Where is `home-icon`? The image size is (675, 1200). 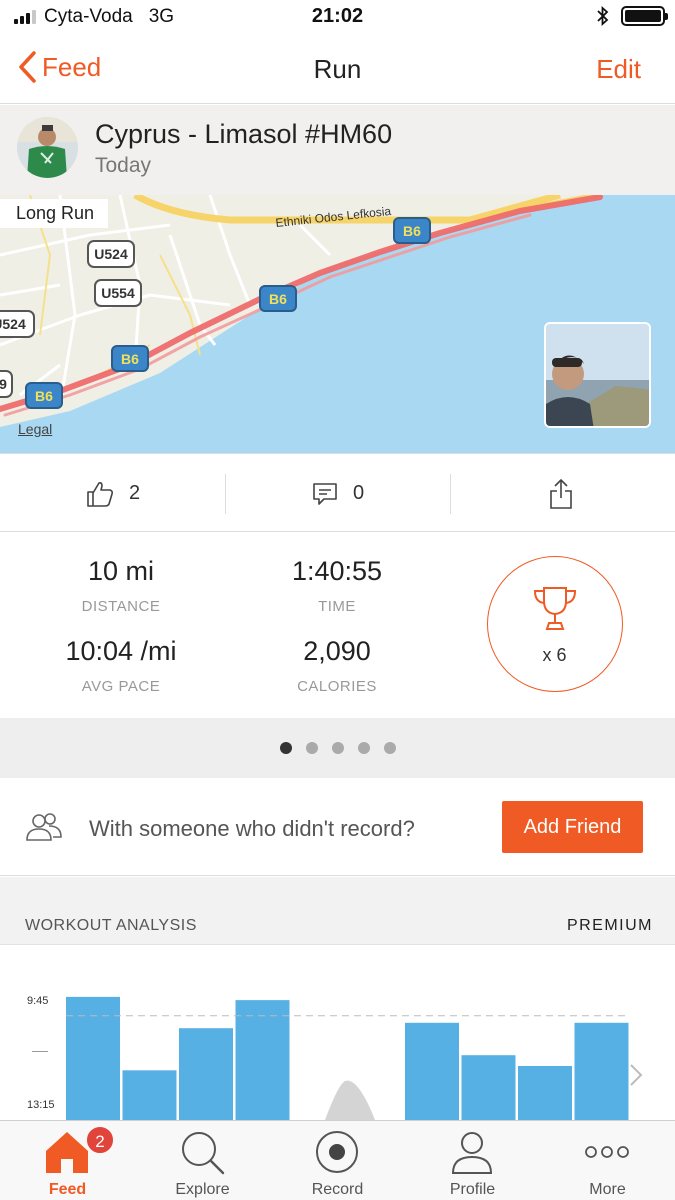 home-icon is located at coordinates (67, 1152).